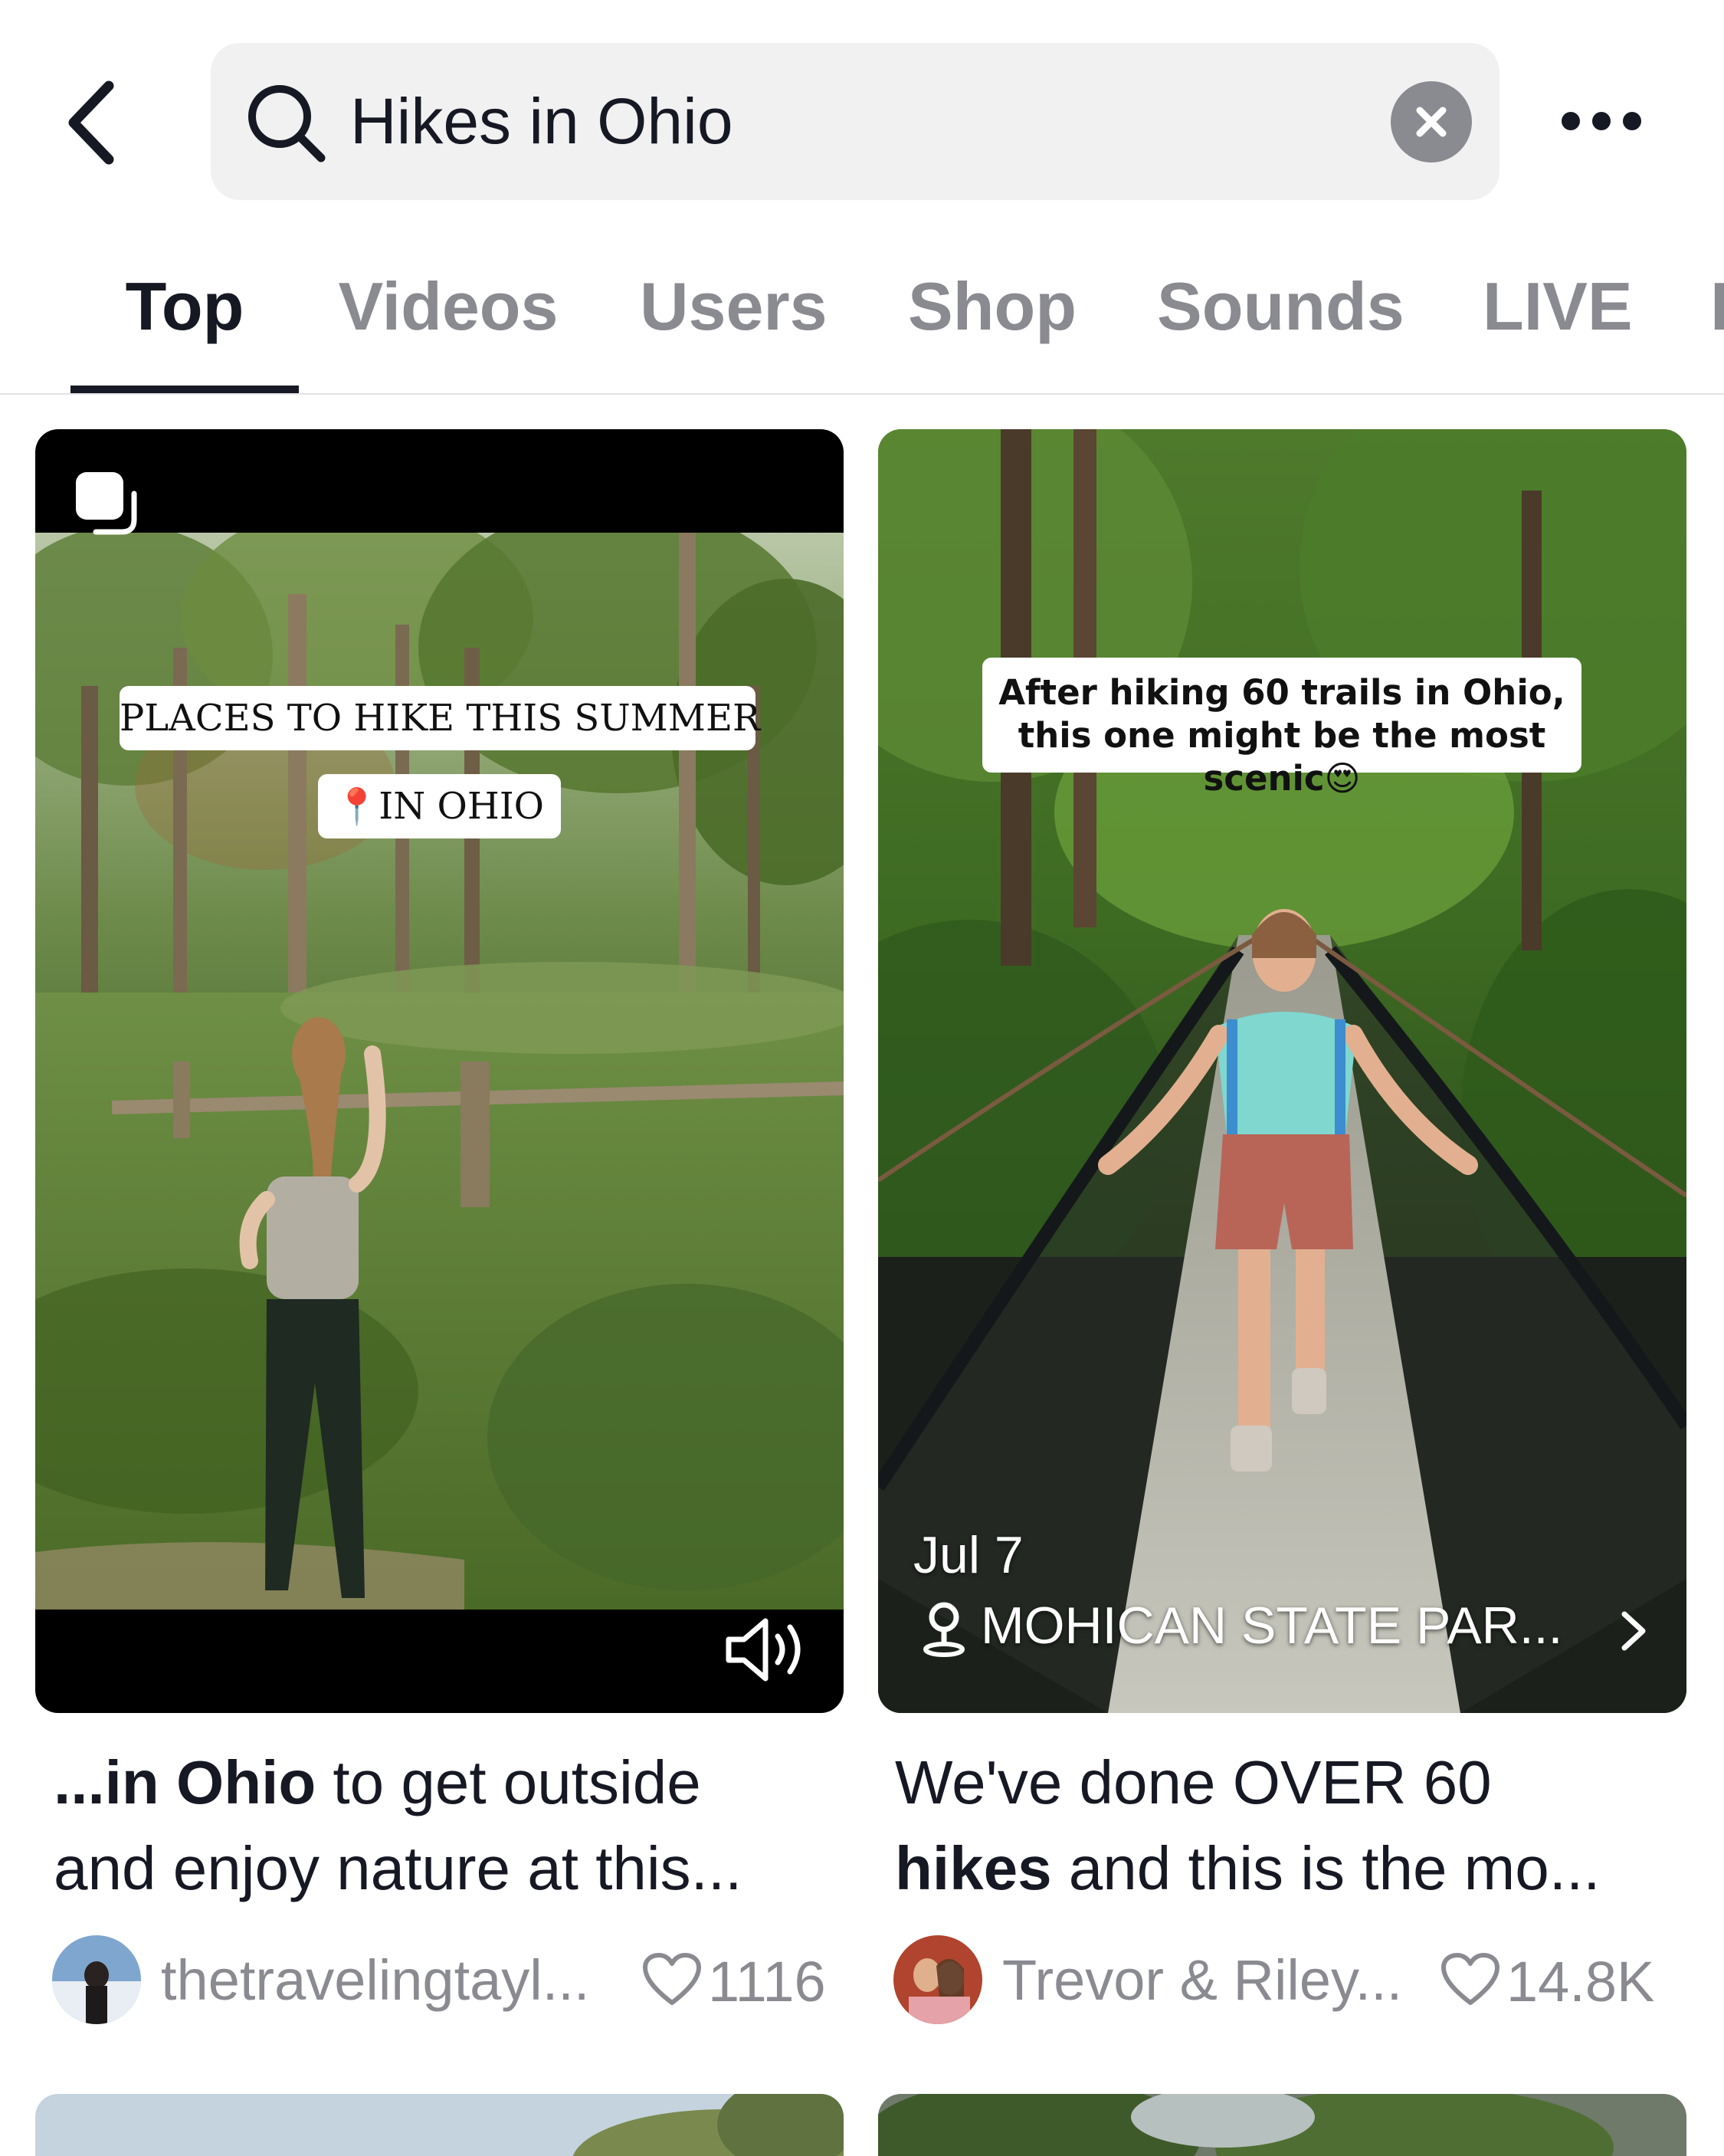  I want to click on caption-line: ...in Ohio to get outside, so click(453, 1783).